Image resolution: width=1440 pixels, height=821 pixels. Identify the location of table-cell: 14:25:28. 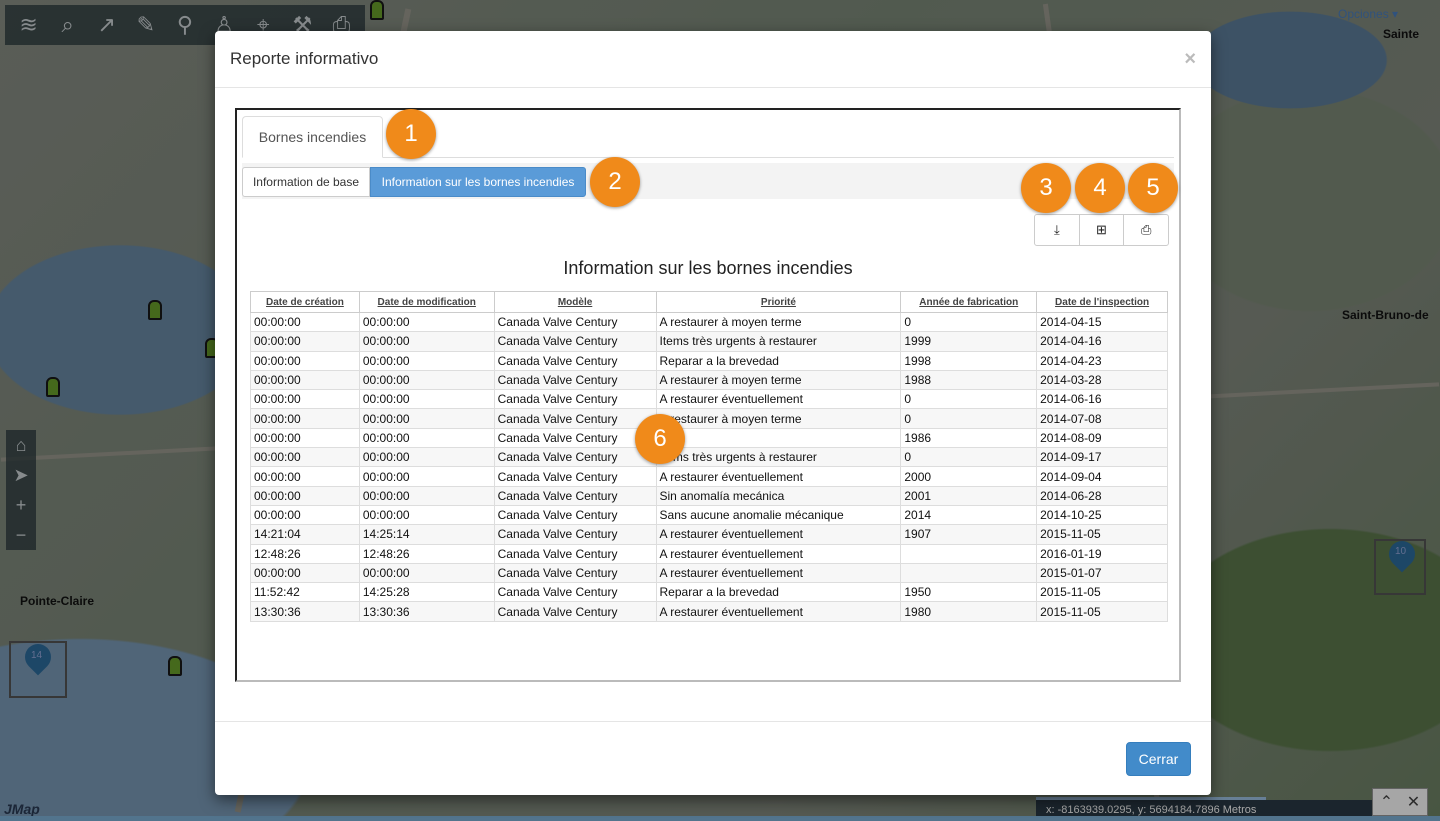
(426, 592).